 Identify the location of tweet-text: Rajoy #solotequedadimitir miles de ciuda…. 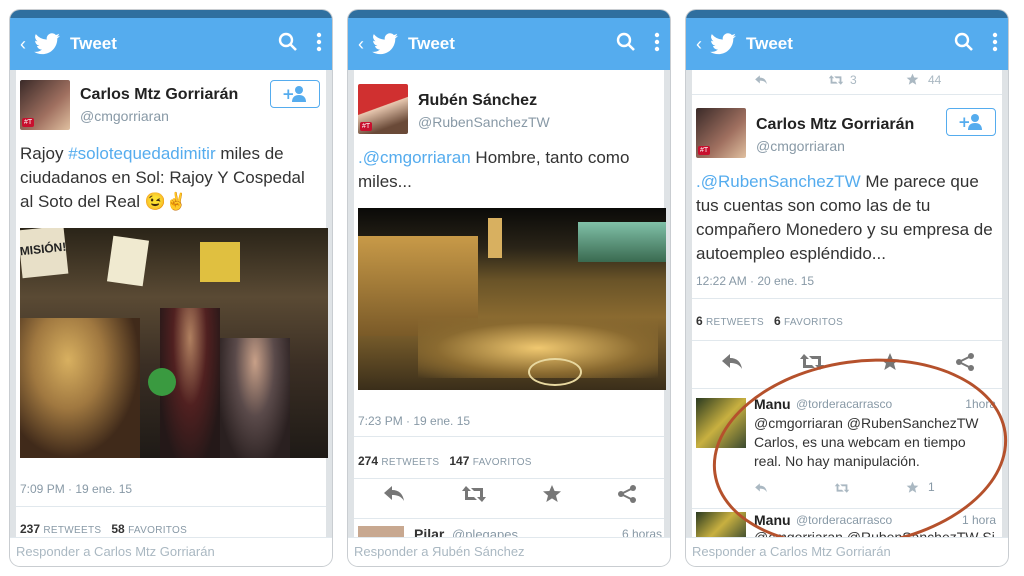
(162, 177).